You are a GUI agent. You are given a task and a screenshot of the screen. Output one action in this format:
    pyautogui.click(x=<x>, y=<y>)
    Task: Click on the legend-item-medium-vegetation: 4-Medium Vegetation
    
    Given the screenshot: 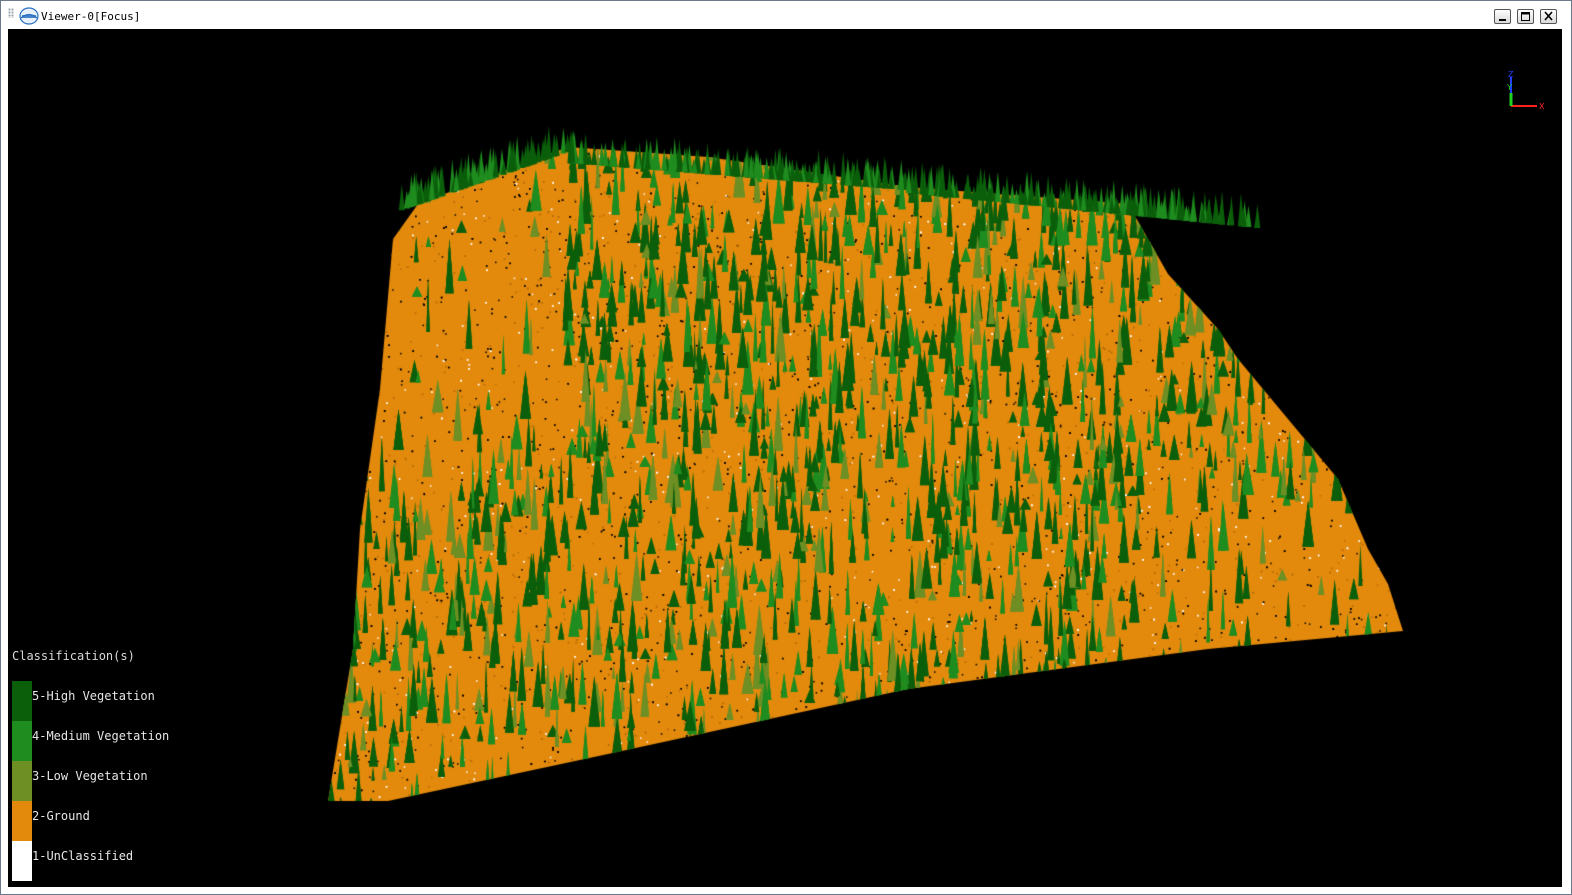 What is the action you would take?
    pyautogui.click(x=117, y=741)
    